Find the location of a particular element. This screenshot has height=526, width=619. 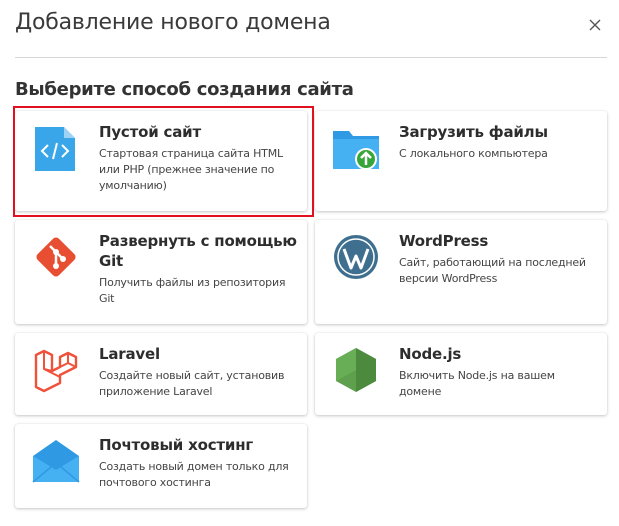

folder-upload-icon is located at coordinates (356, 148).